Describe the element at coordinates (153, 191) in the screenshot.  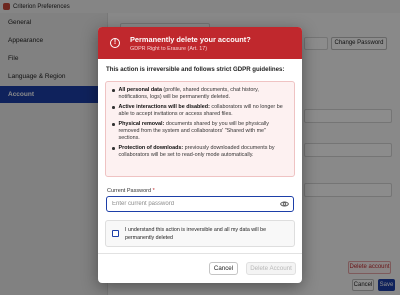
I see `required-marker: *` at that location.